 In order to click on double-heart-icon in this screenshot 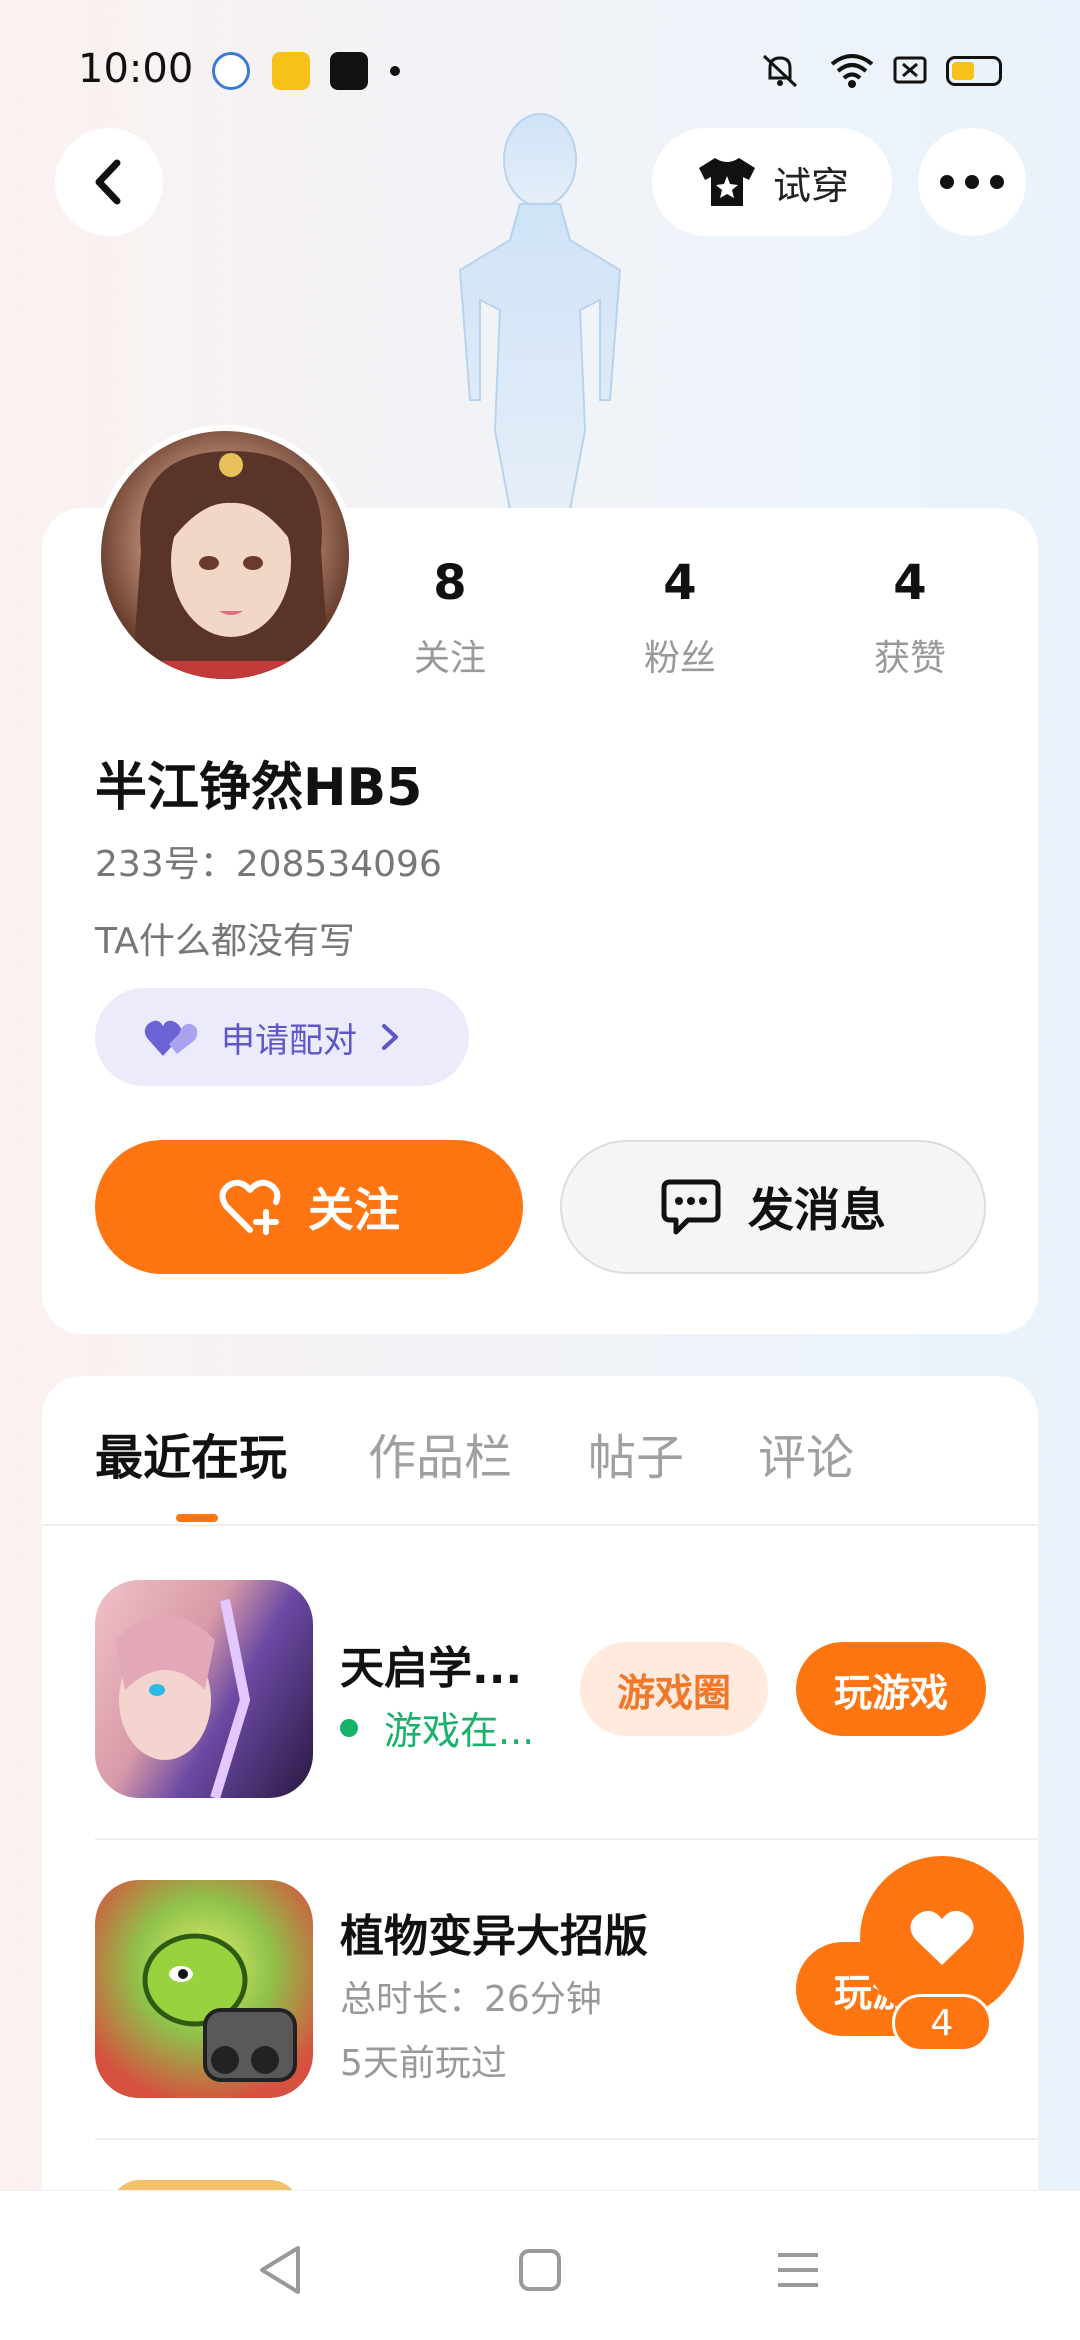, I will do `click(171, 1038)`.